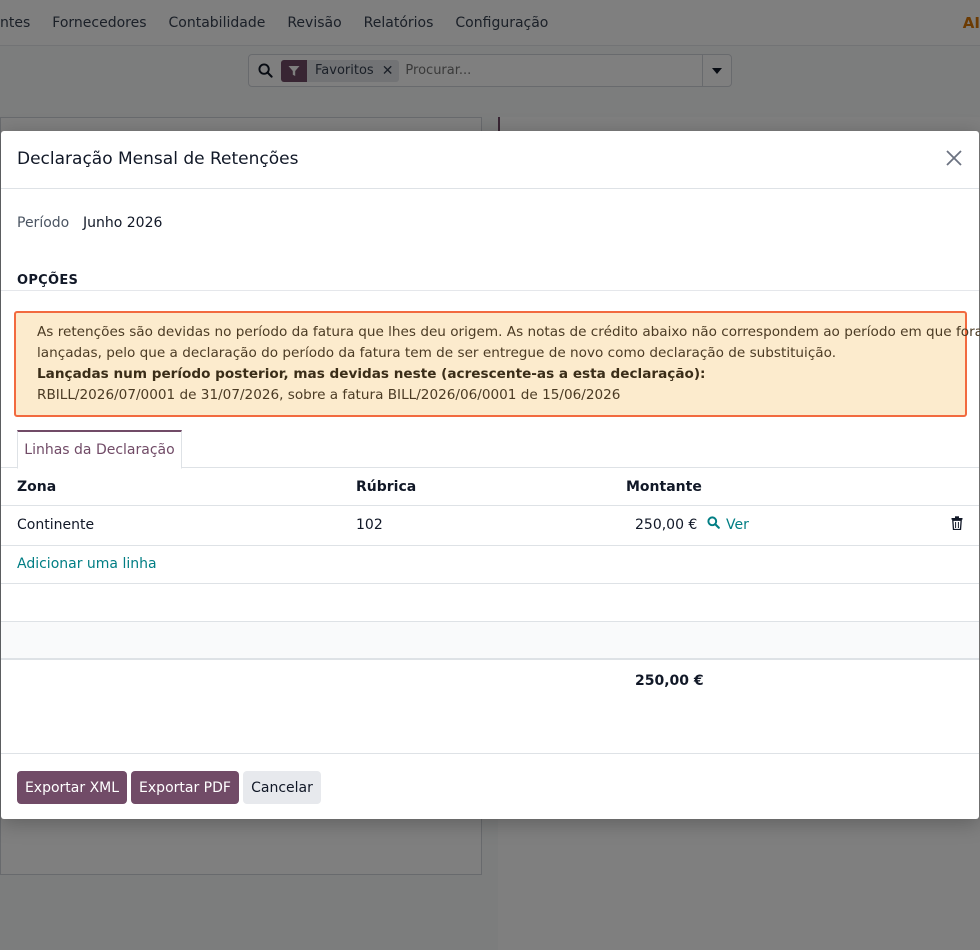  I want to click on total-amount: 250,00 €, so click(669, 681).